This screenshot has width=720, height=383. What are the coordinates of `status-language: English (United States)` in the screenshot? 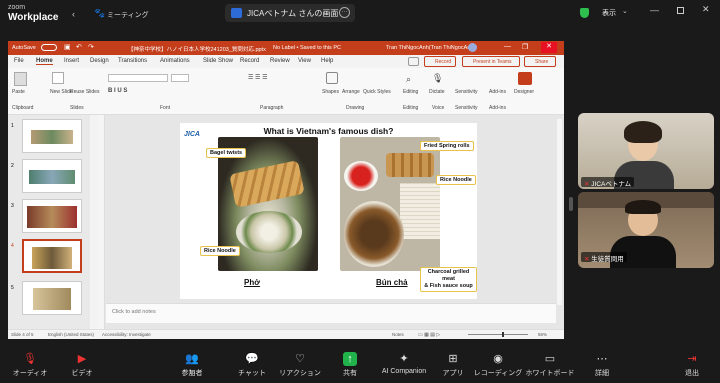 It's located at (71, 334).